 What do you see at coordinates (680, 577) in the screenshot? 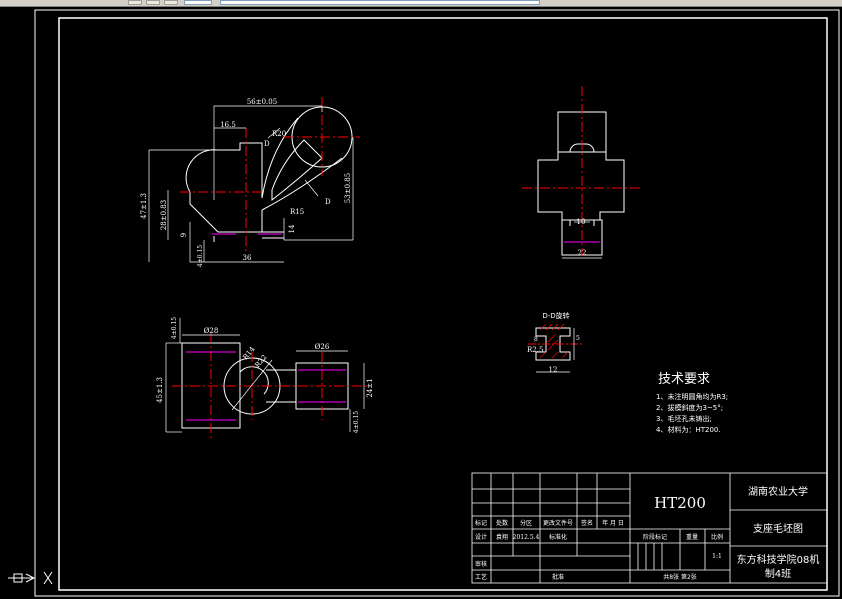
I see `sheet-count: 共8张 第2张` at bounding box center [680, 577].